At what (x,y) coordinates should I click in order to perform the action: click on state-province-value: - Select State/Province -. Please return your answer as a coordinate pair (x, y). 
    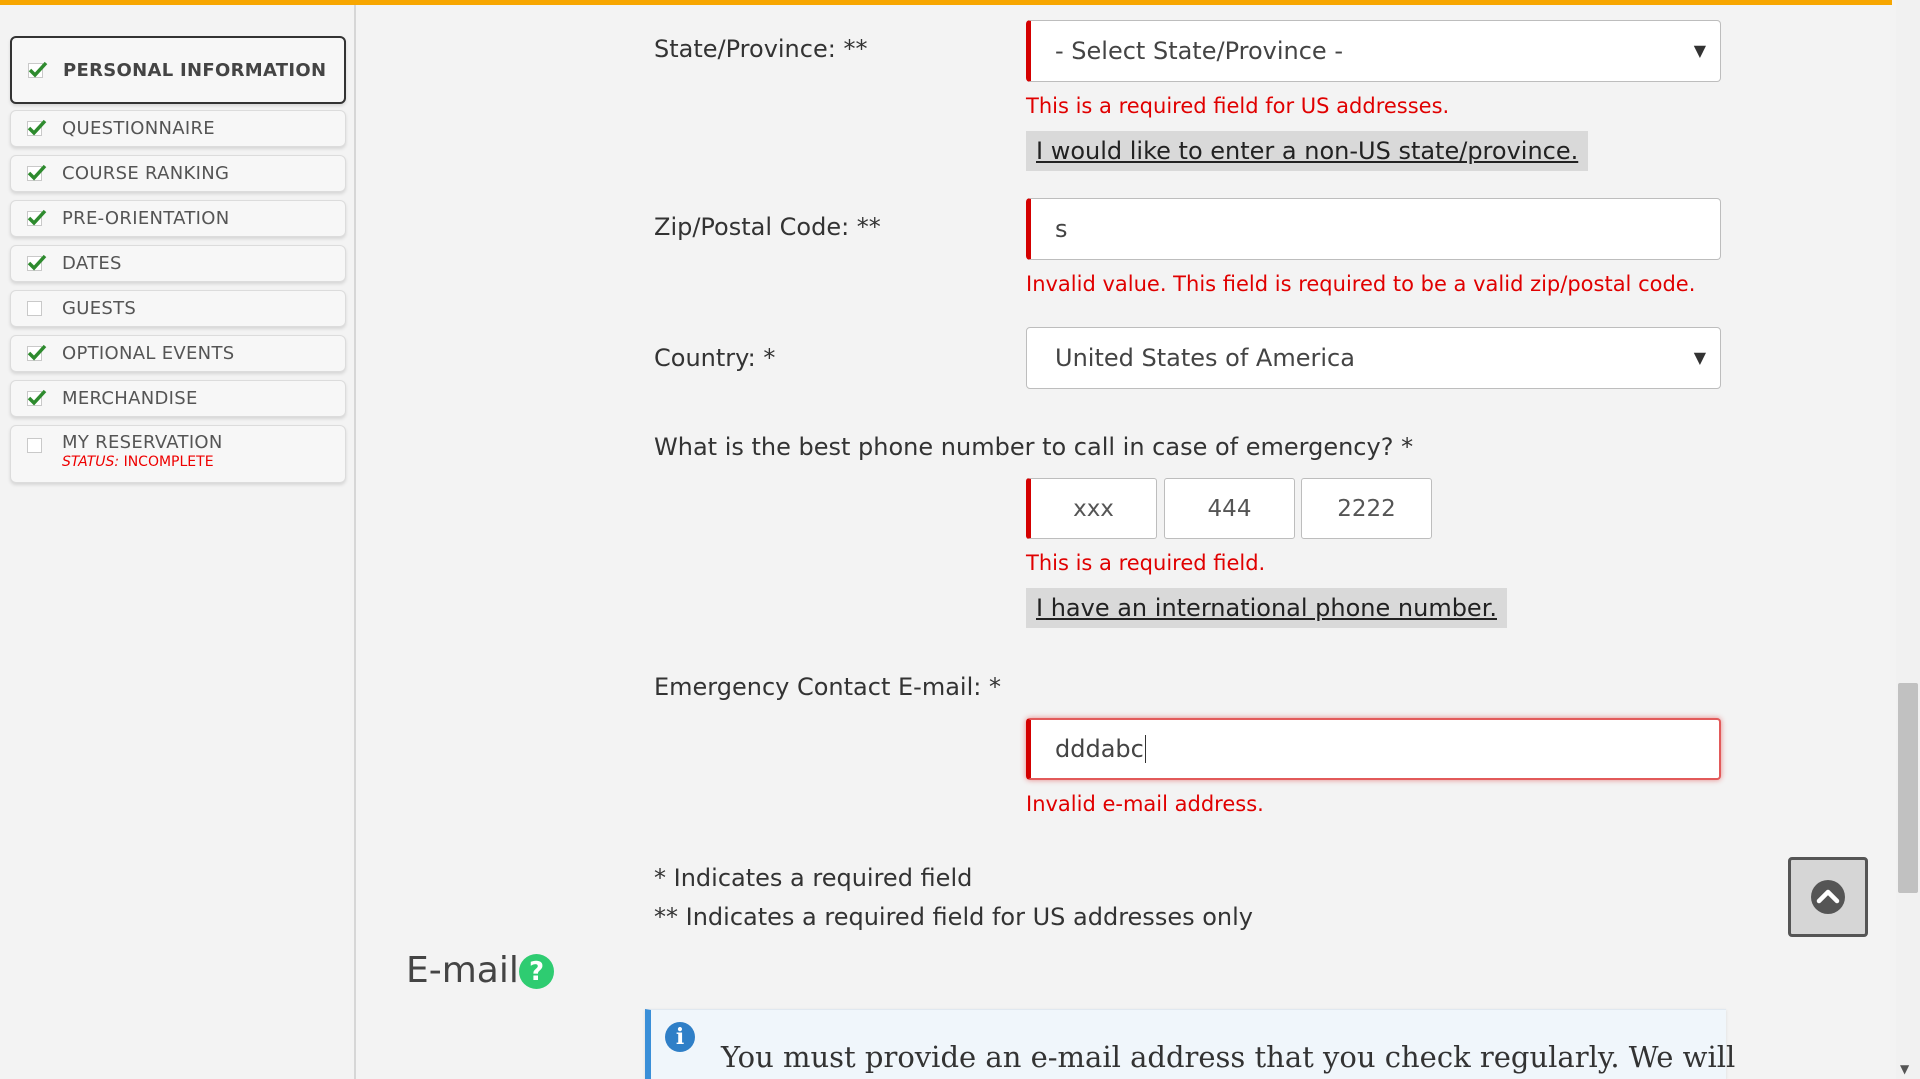
    Looking at the image, I should click on (1199, 51).